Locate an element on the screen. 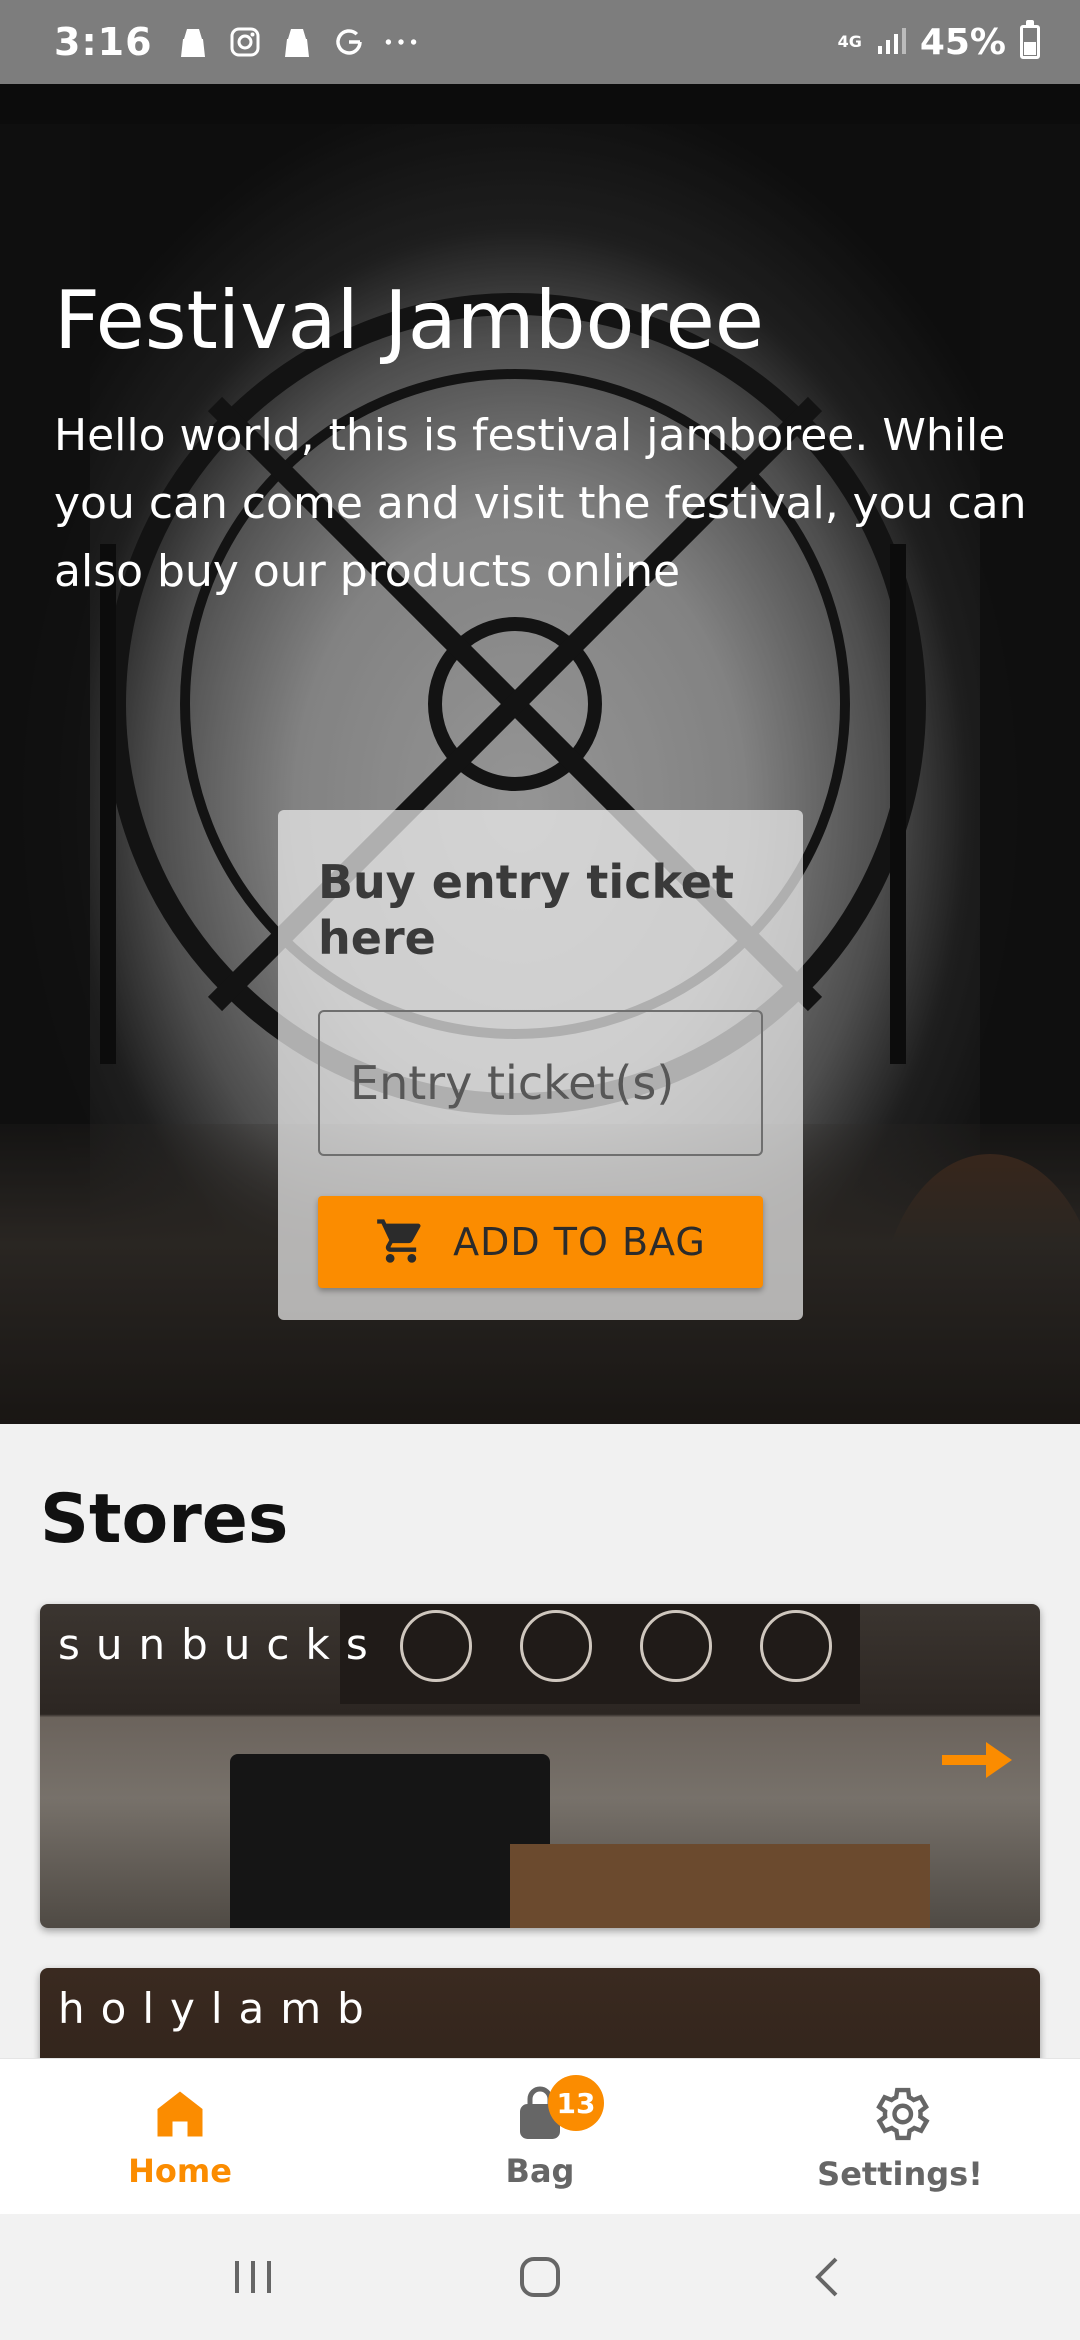 The width and height of the screenshot is (1080, 2340). instagram-icon is located at coordinates (245, 42).